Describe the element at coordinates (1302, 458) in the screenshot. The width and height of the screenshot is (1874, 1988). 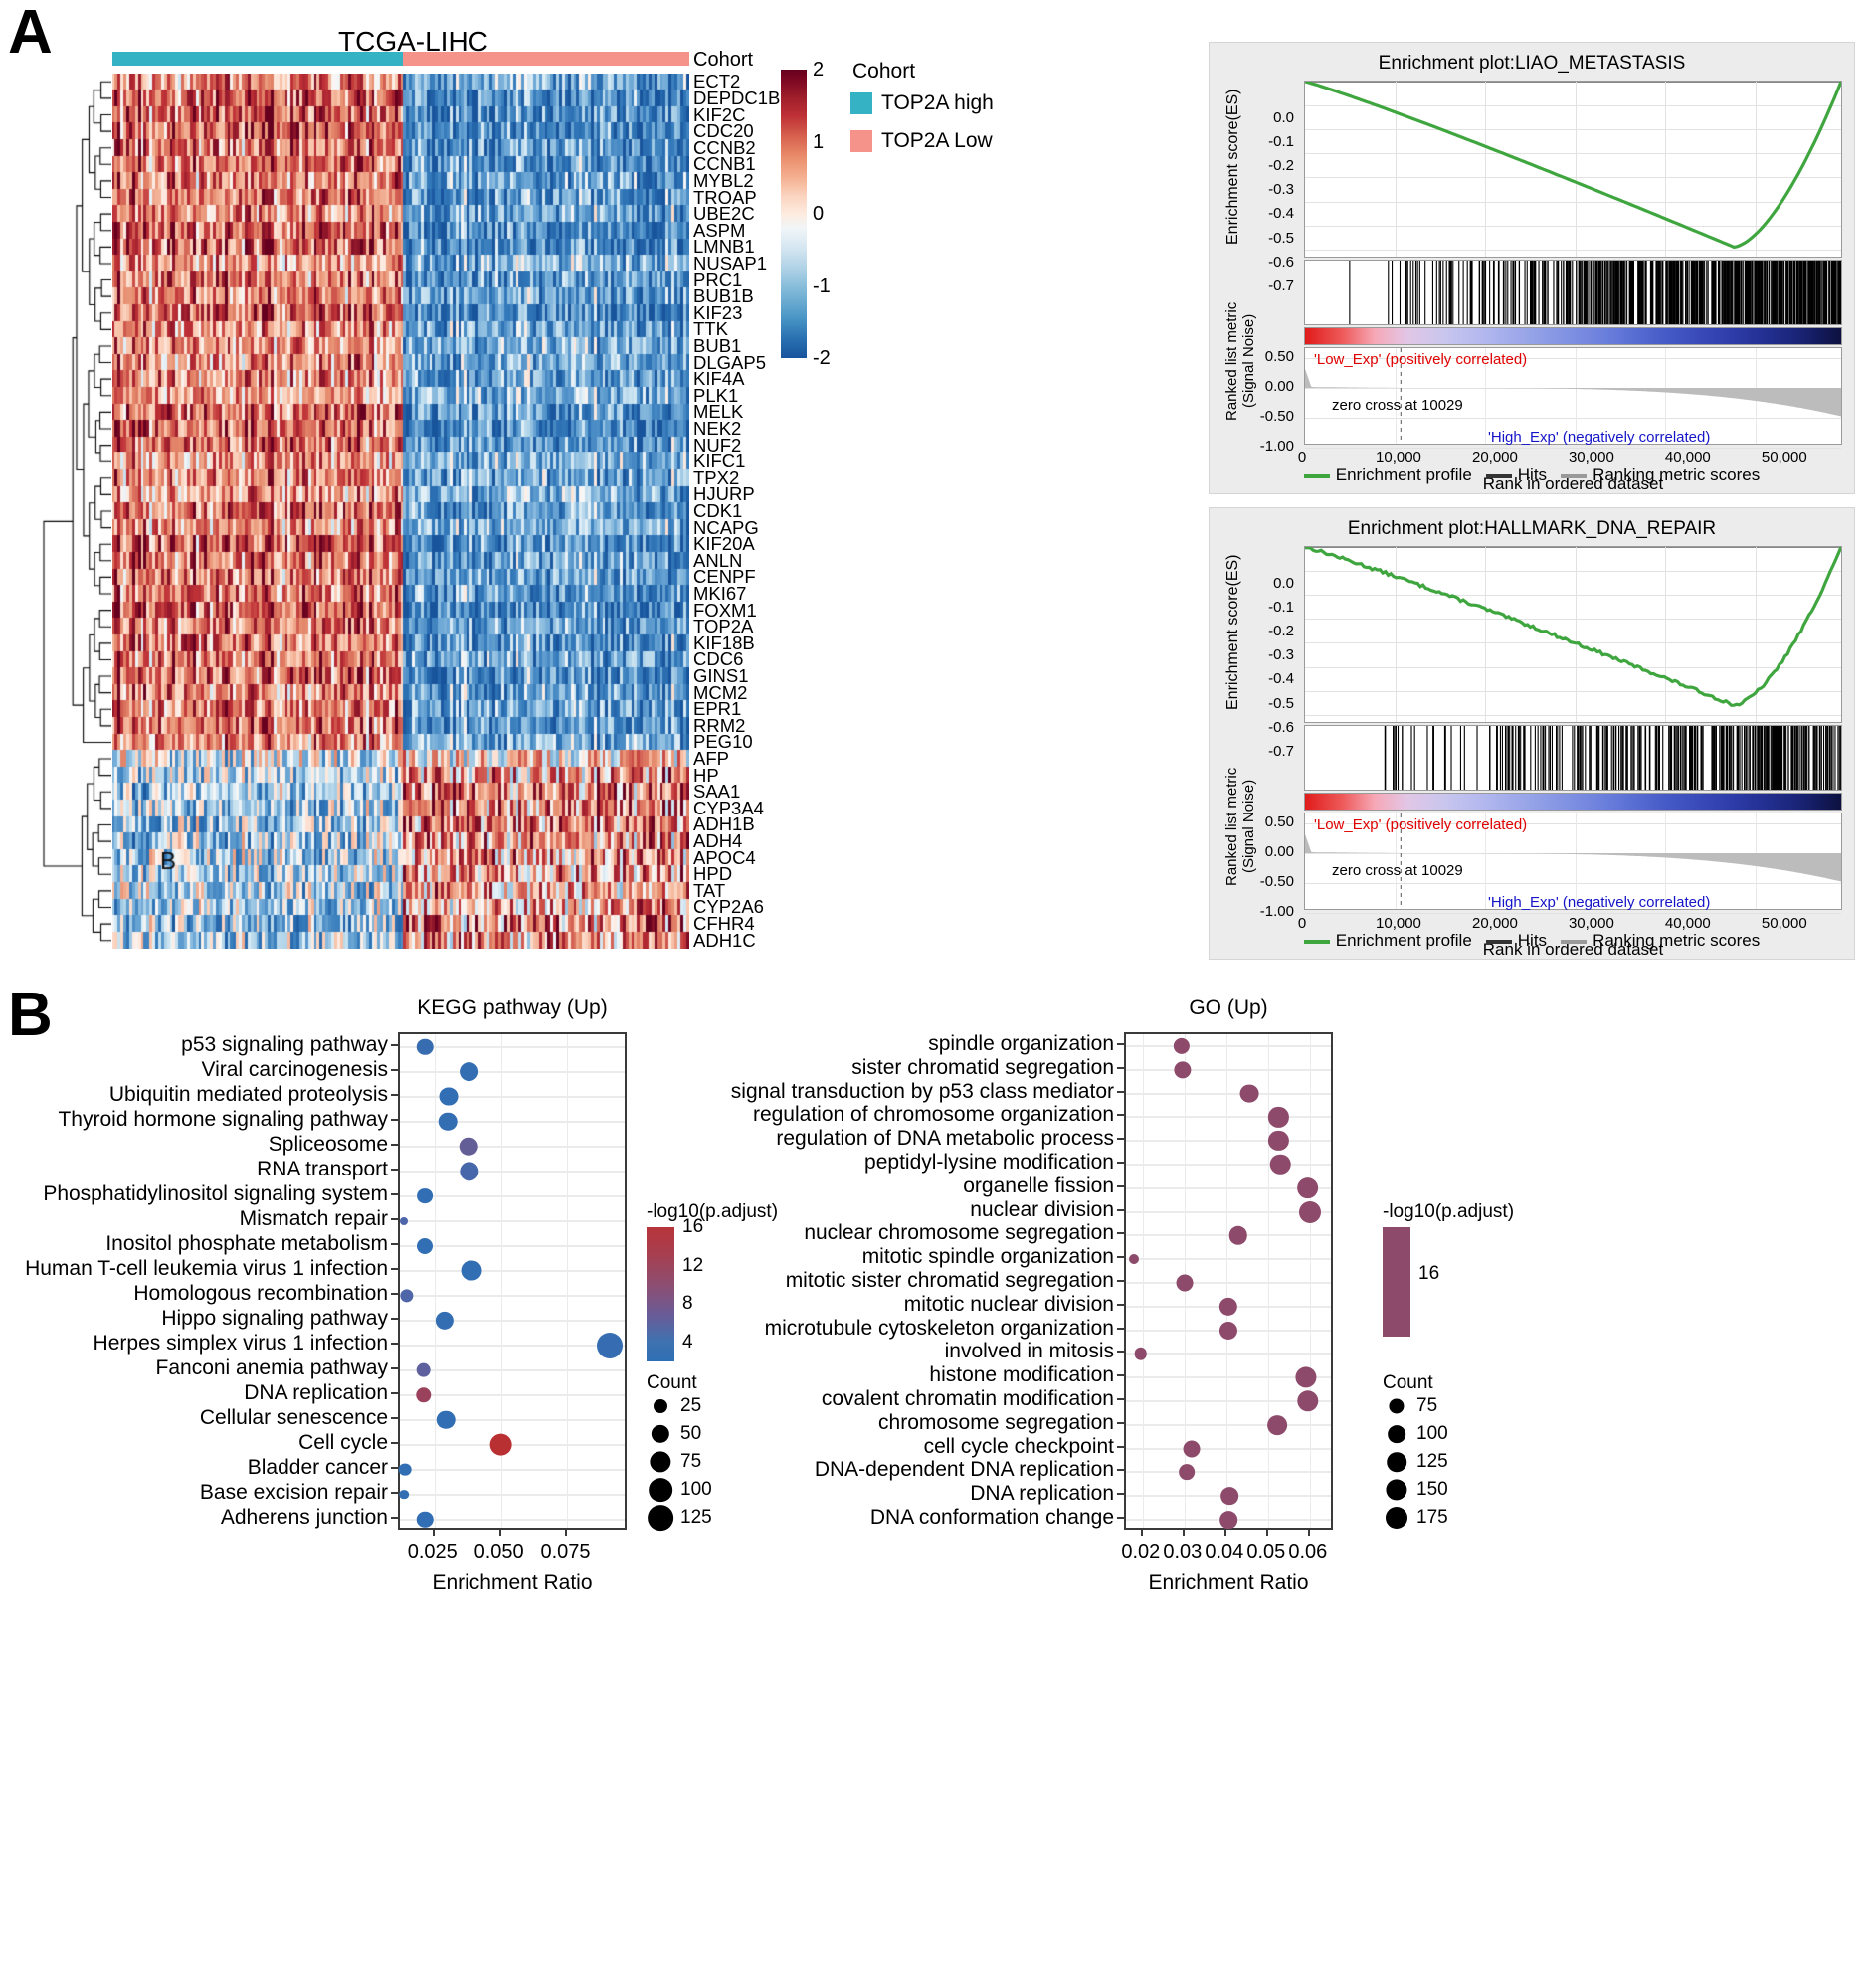
I see `gsea-x-tick: 0` at that location.